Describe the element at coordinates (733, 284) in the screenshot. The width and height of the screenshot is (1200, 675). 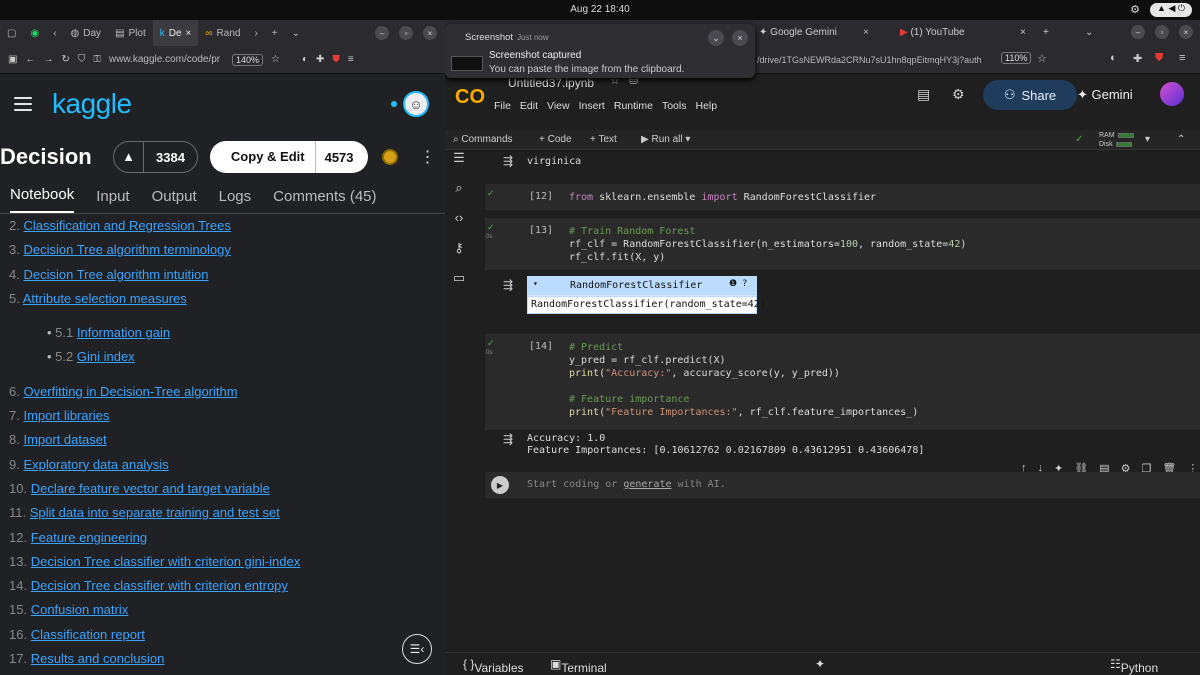
I see `info-icon: ❶` at that location.